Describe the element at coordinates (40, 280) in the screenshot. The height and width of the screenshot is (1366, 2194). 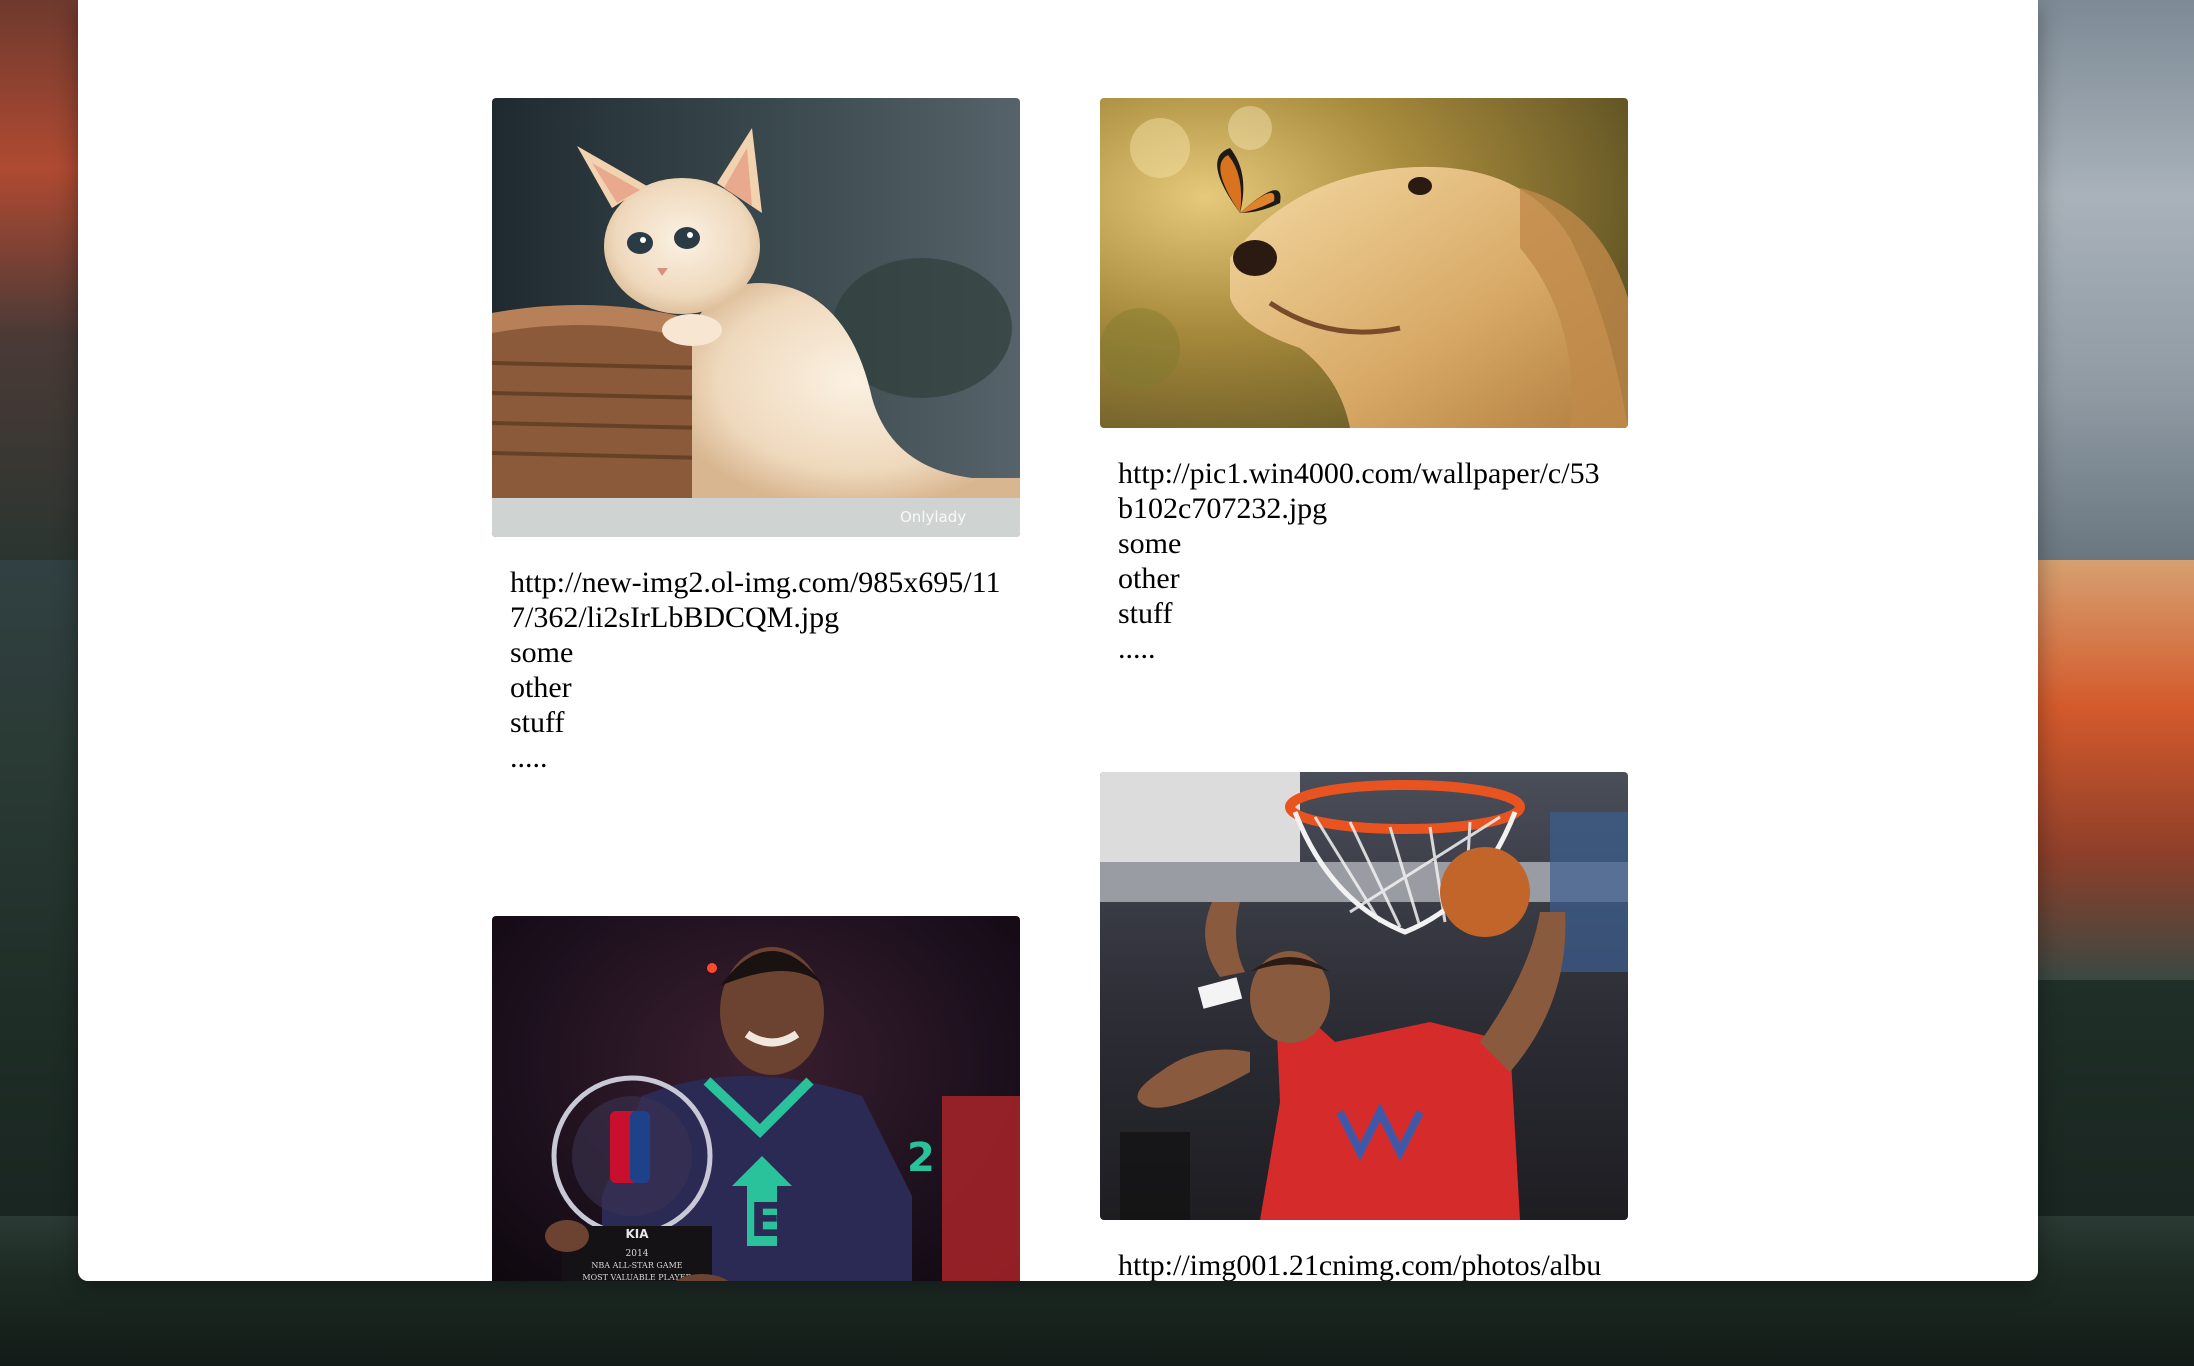
I see `desktop-wallpaper-left` at that location.